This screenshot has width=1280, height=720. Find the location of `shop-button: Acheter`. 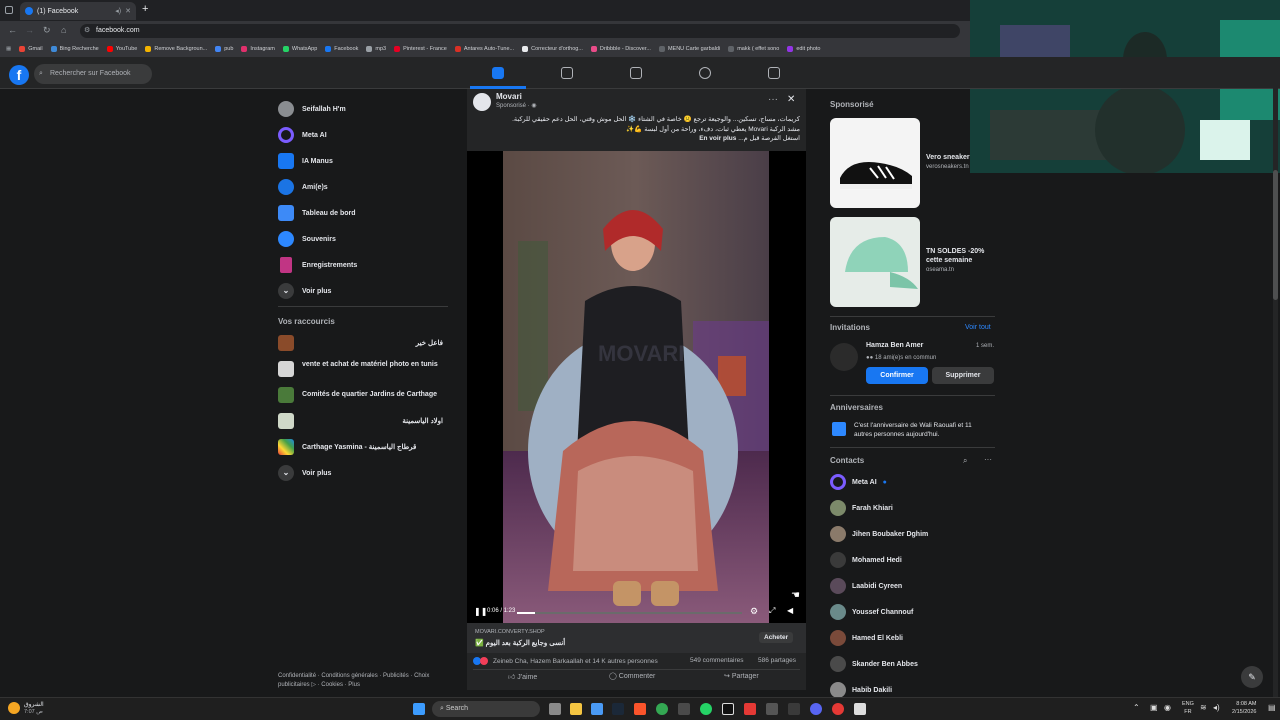

shop-button: Acheter is located at coordinates (776, 637).